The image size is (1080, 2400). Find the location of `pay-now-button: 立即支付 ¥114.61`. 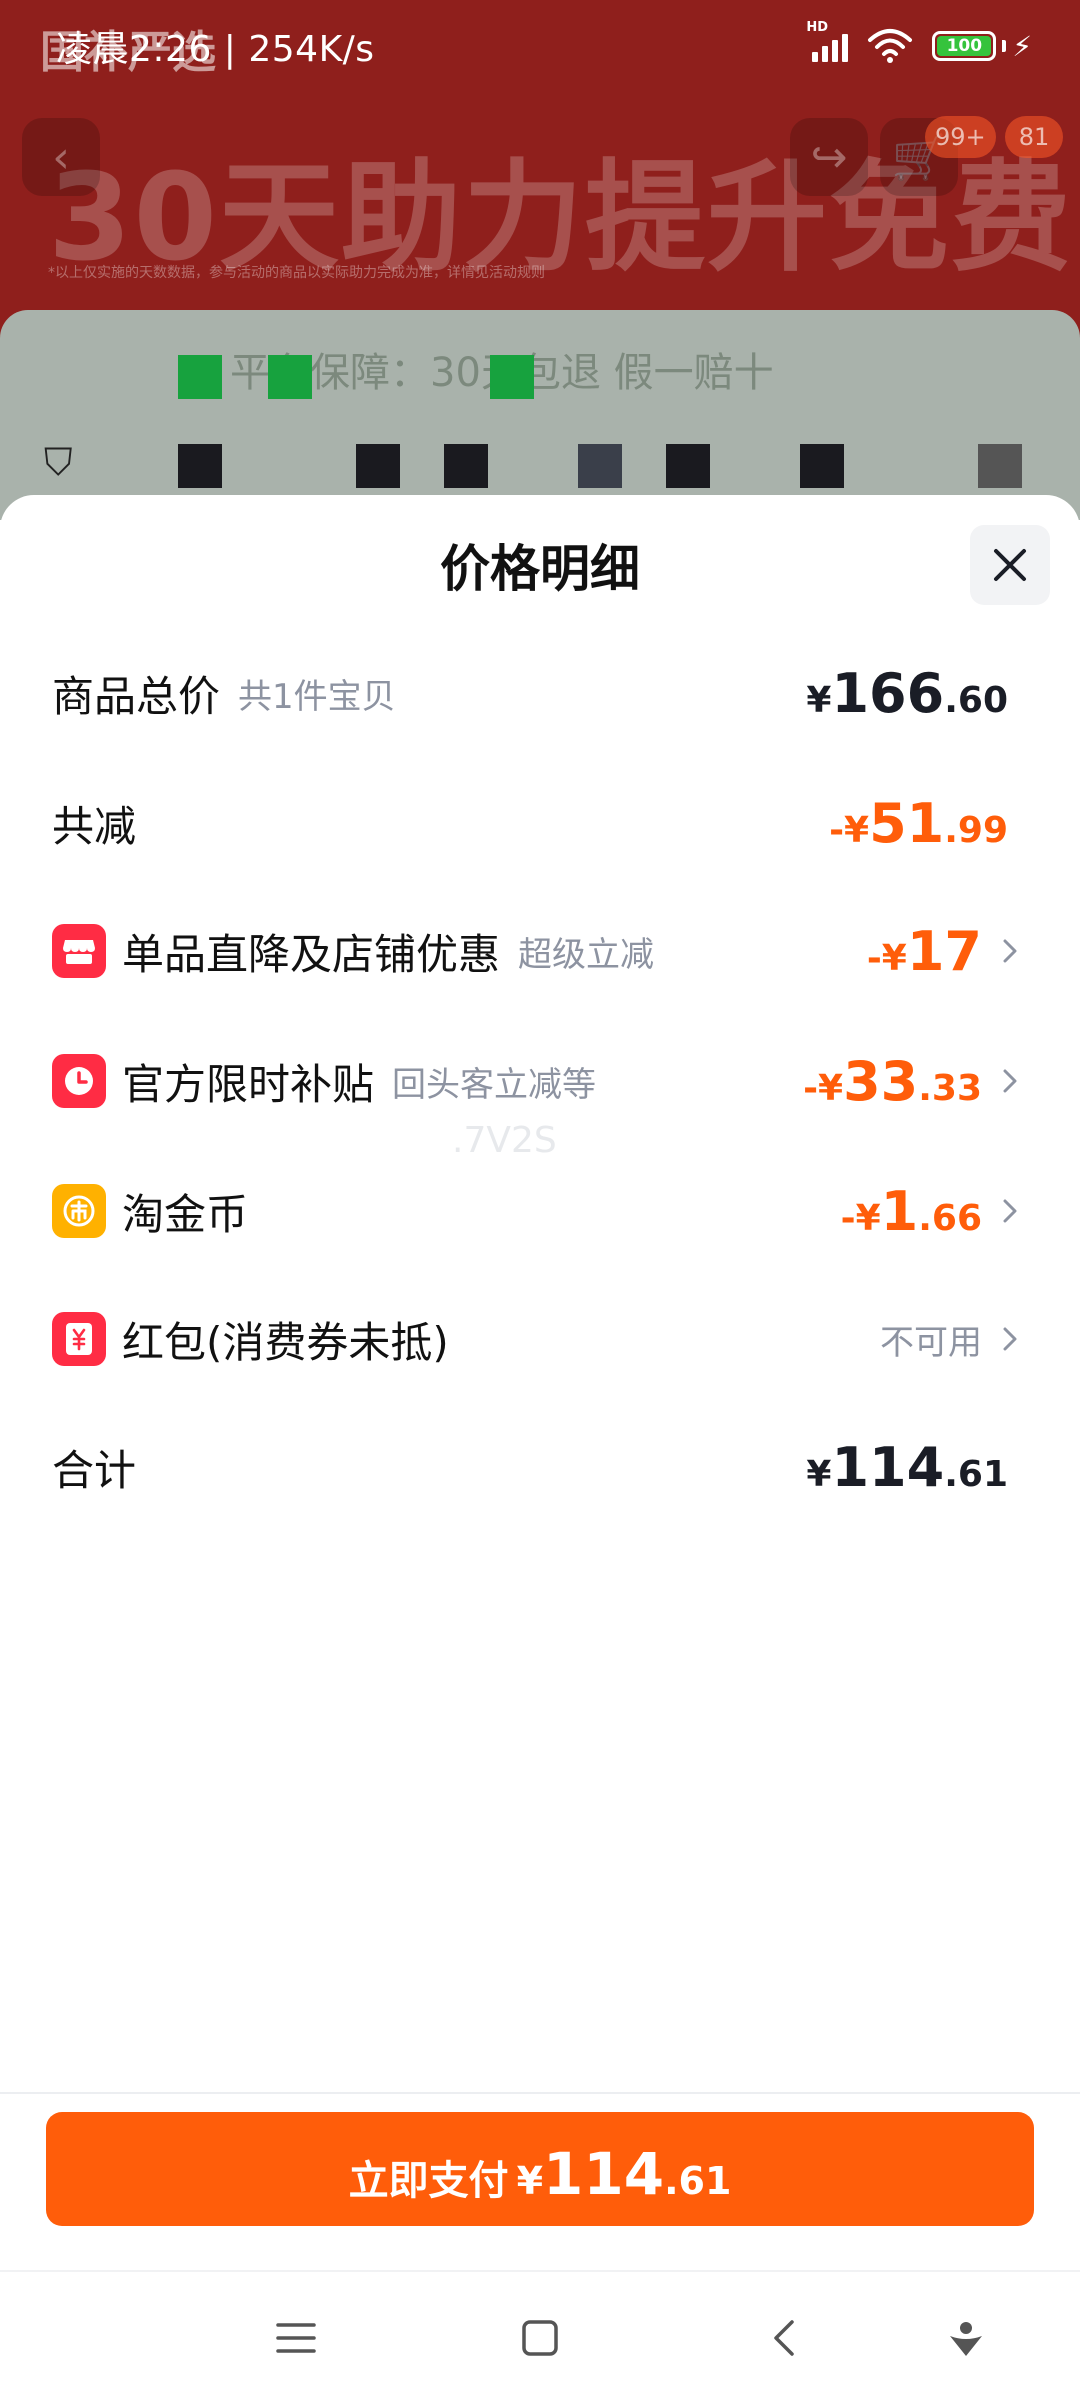

pay-now-button: 立即支付 ¥114.61 is located at coordinates (540, 2169).